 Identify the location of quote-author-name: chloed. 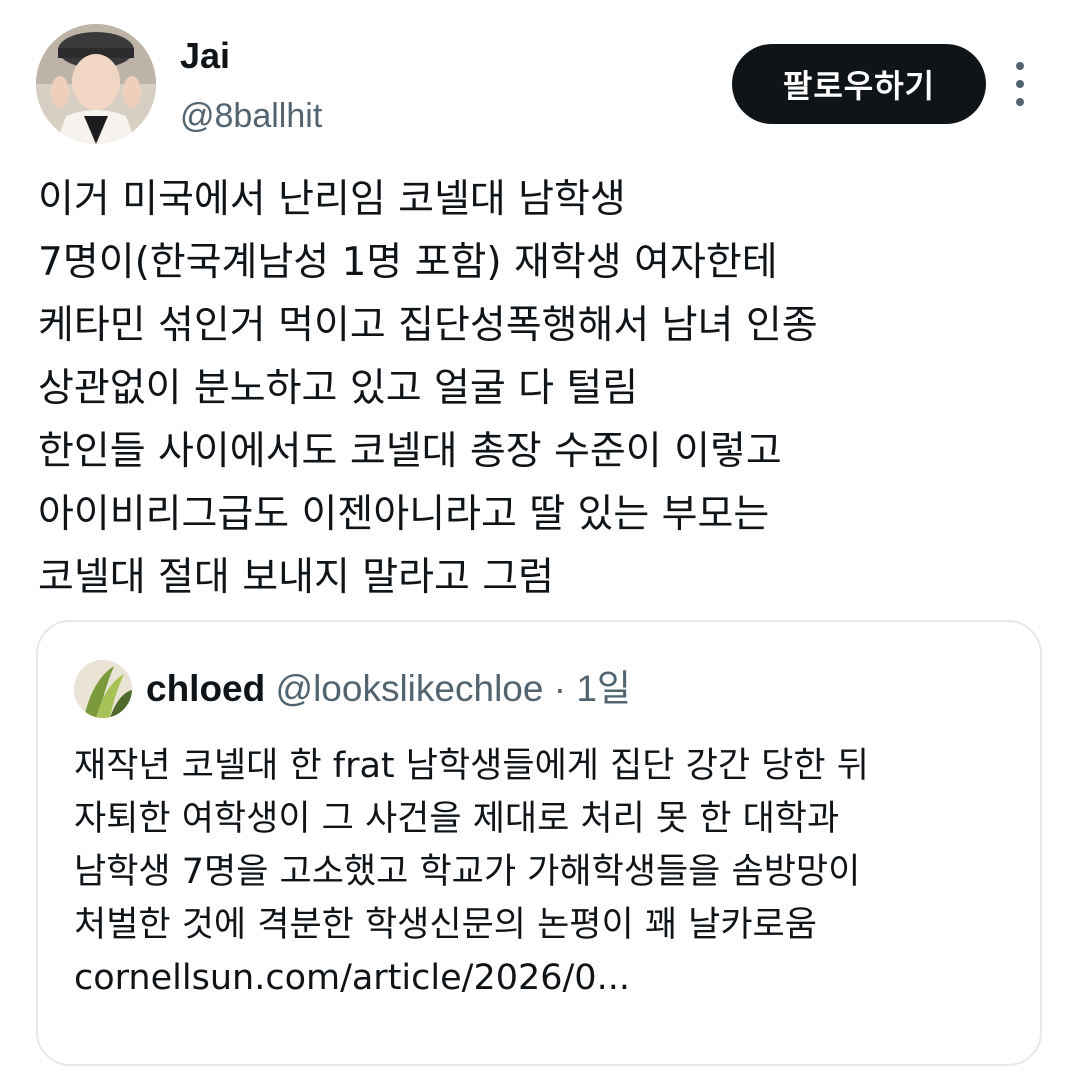
(205, 688).